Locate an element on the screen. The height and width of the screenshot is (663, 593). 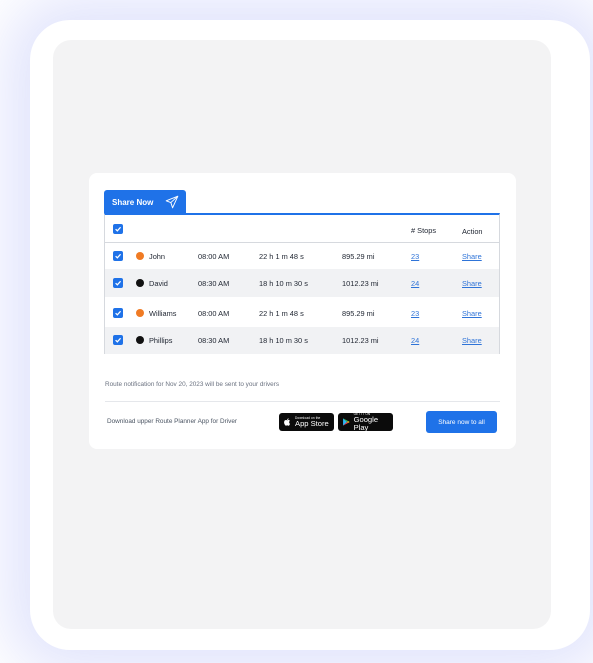
app-store-big: App Store is located at coordinates (312, 424).